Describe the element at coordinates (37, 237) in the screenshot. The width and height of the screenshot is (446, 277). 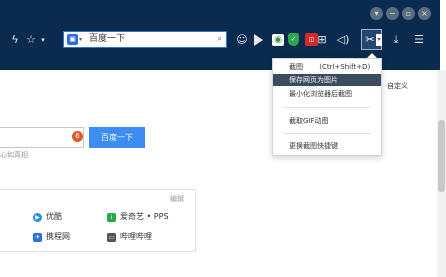
I see `ctrip-icon: ✈` at that location.